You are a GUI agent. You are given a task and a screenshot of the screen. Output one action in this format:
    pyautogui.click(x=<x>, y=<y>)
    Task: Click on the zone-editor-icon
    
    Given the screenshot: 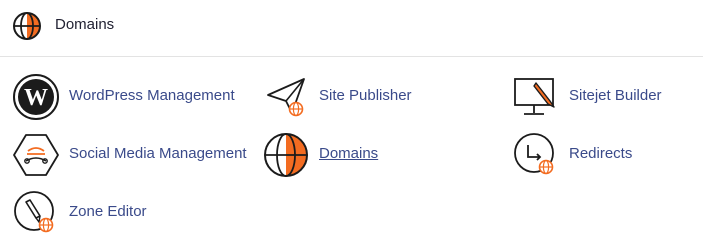 What is the action you would take?
    pyautogui.click(x=34, y=212)
    